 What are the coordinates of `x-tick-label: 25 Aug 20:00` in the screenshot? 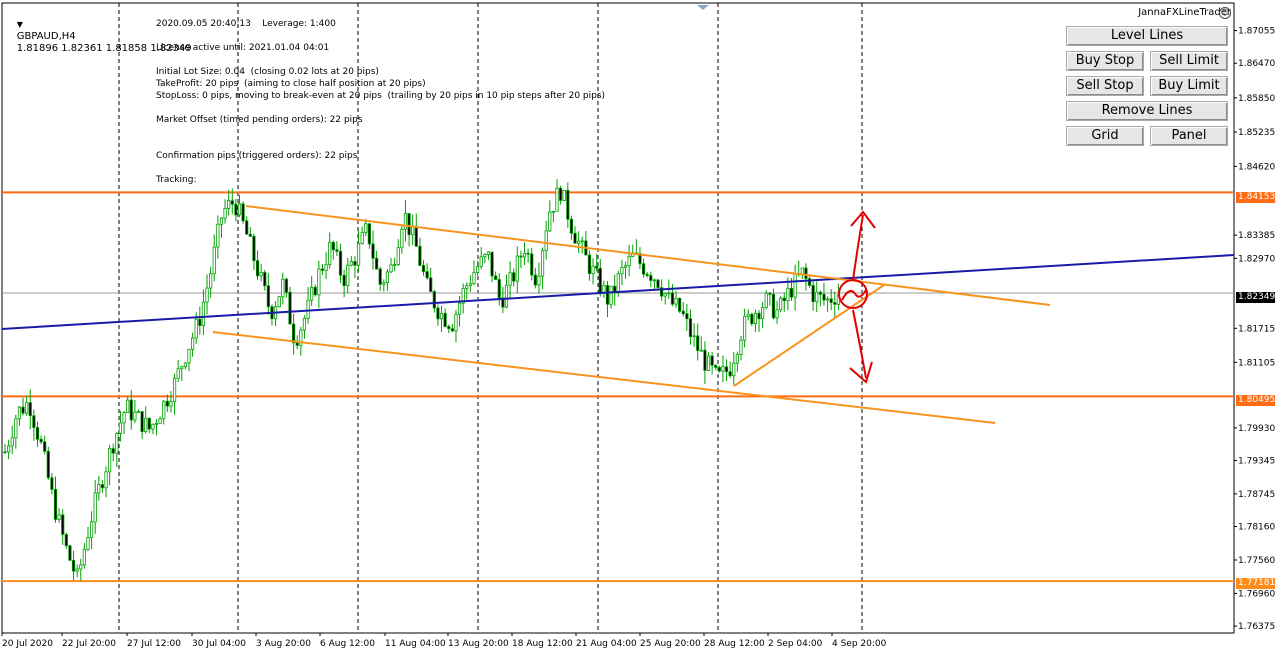 It's located at (670, 644).